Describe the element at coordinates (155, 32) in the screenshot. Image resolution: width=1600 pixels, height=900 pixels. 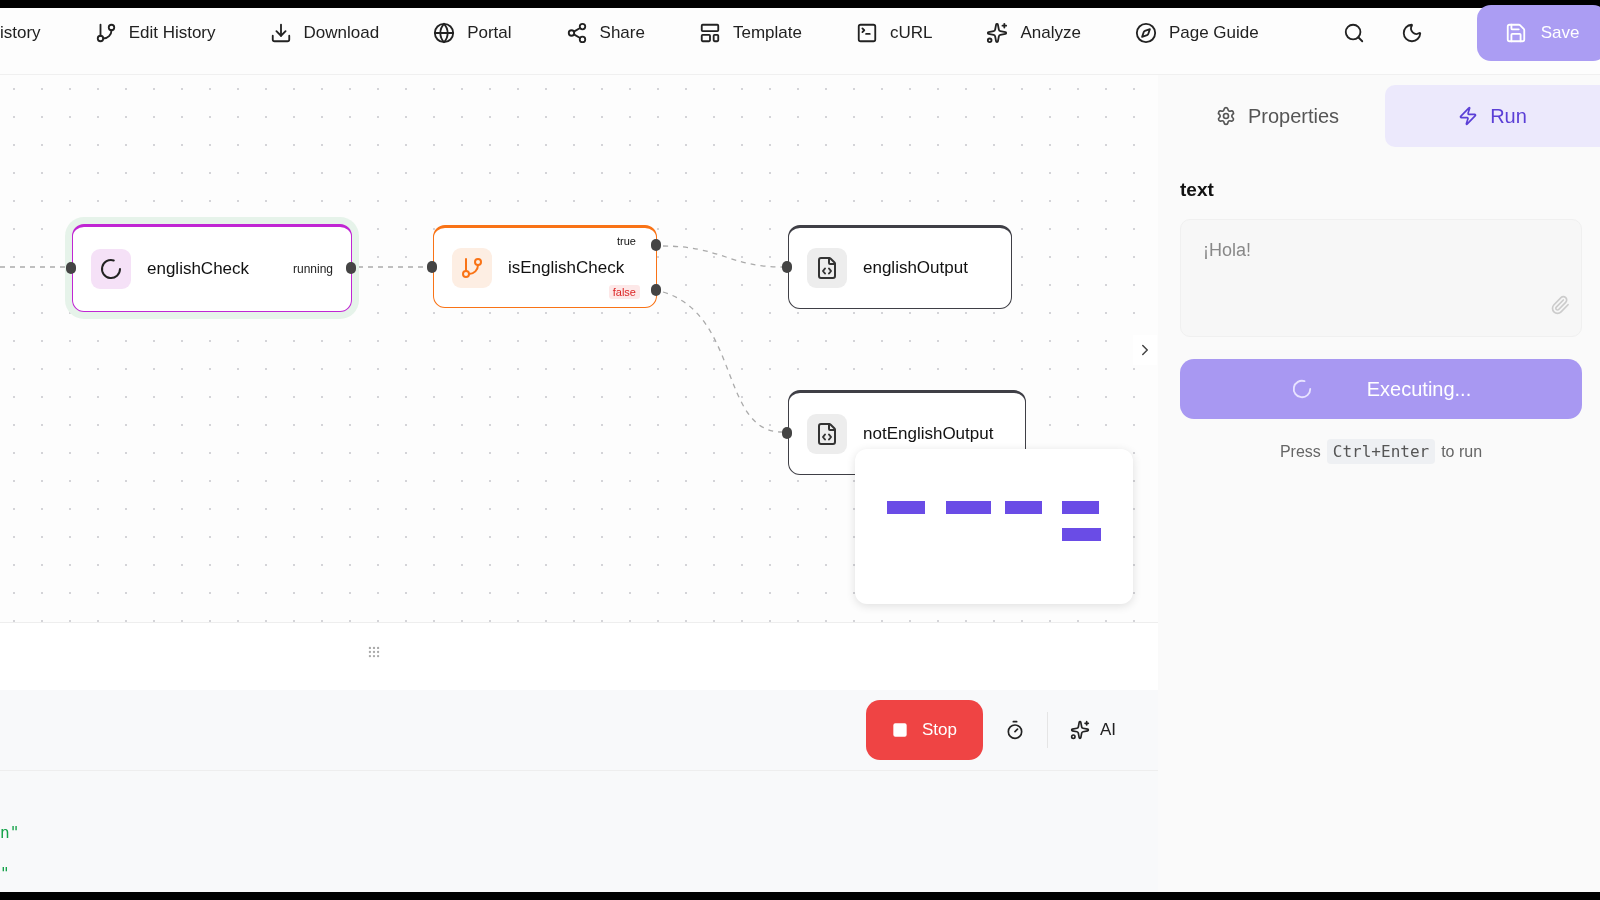
I see `toolbar-button: Edit History` at that location.